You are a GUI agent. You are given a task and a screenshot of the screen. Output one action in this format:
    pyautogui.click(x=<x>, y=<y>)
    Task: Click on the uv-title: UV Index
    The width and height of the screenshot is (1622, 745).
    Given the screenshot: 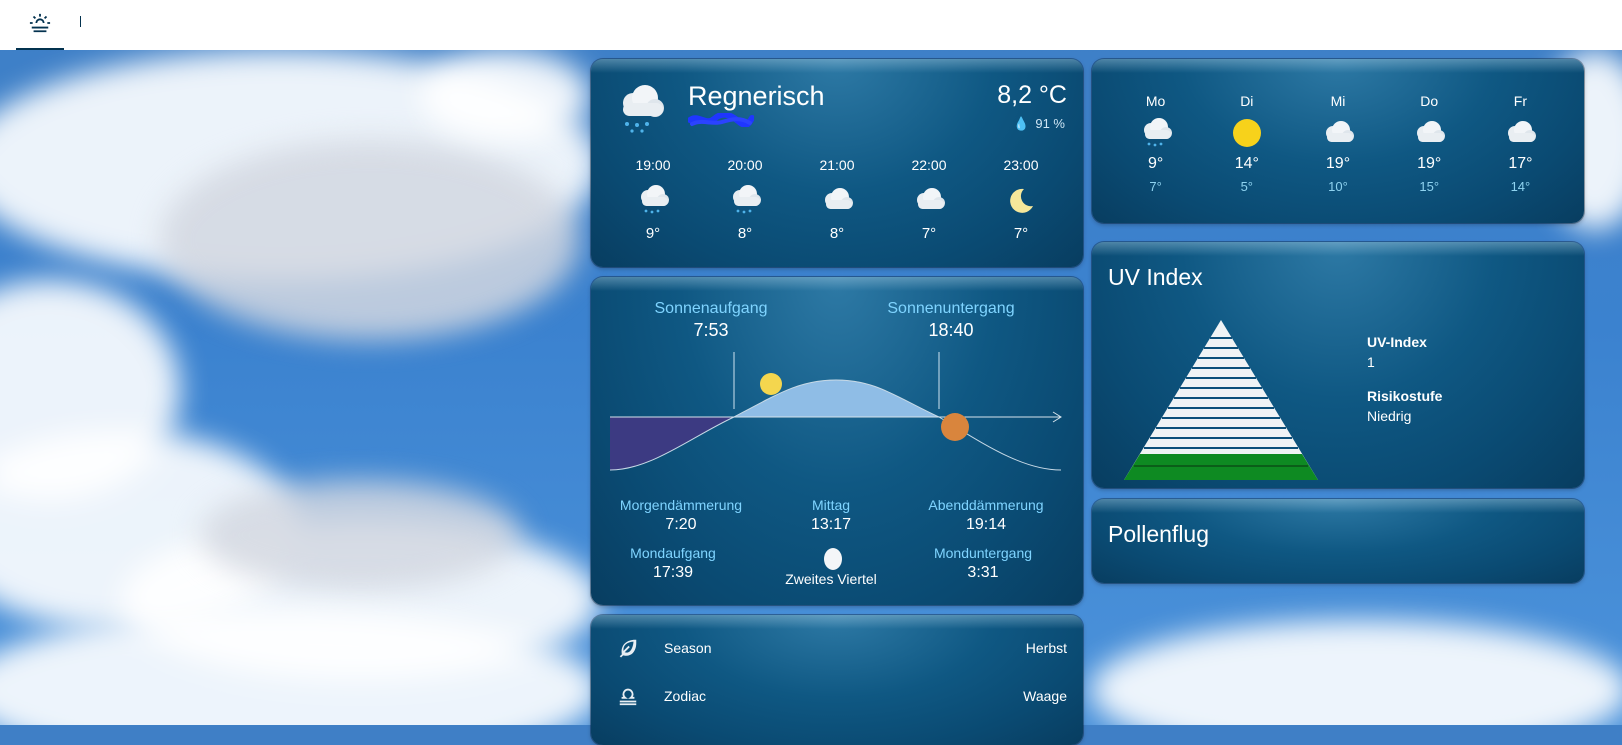 What is the action you would take?
    pyautogui.click(x=1155, y=277)
    